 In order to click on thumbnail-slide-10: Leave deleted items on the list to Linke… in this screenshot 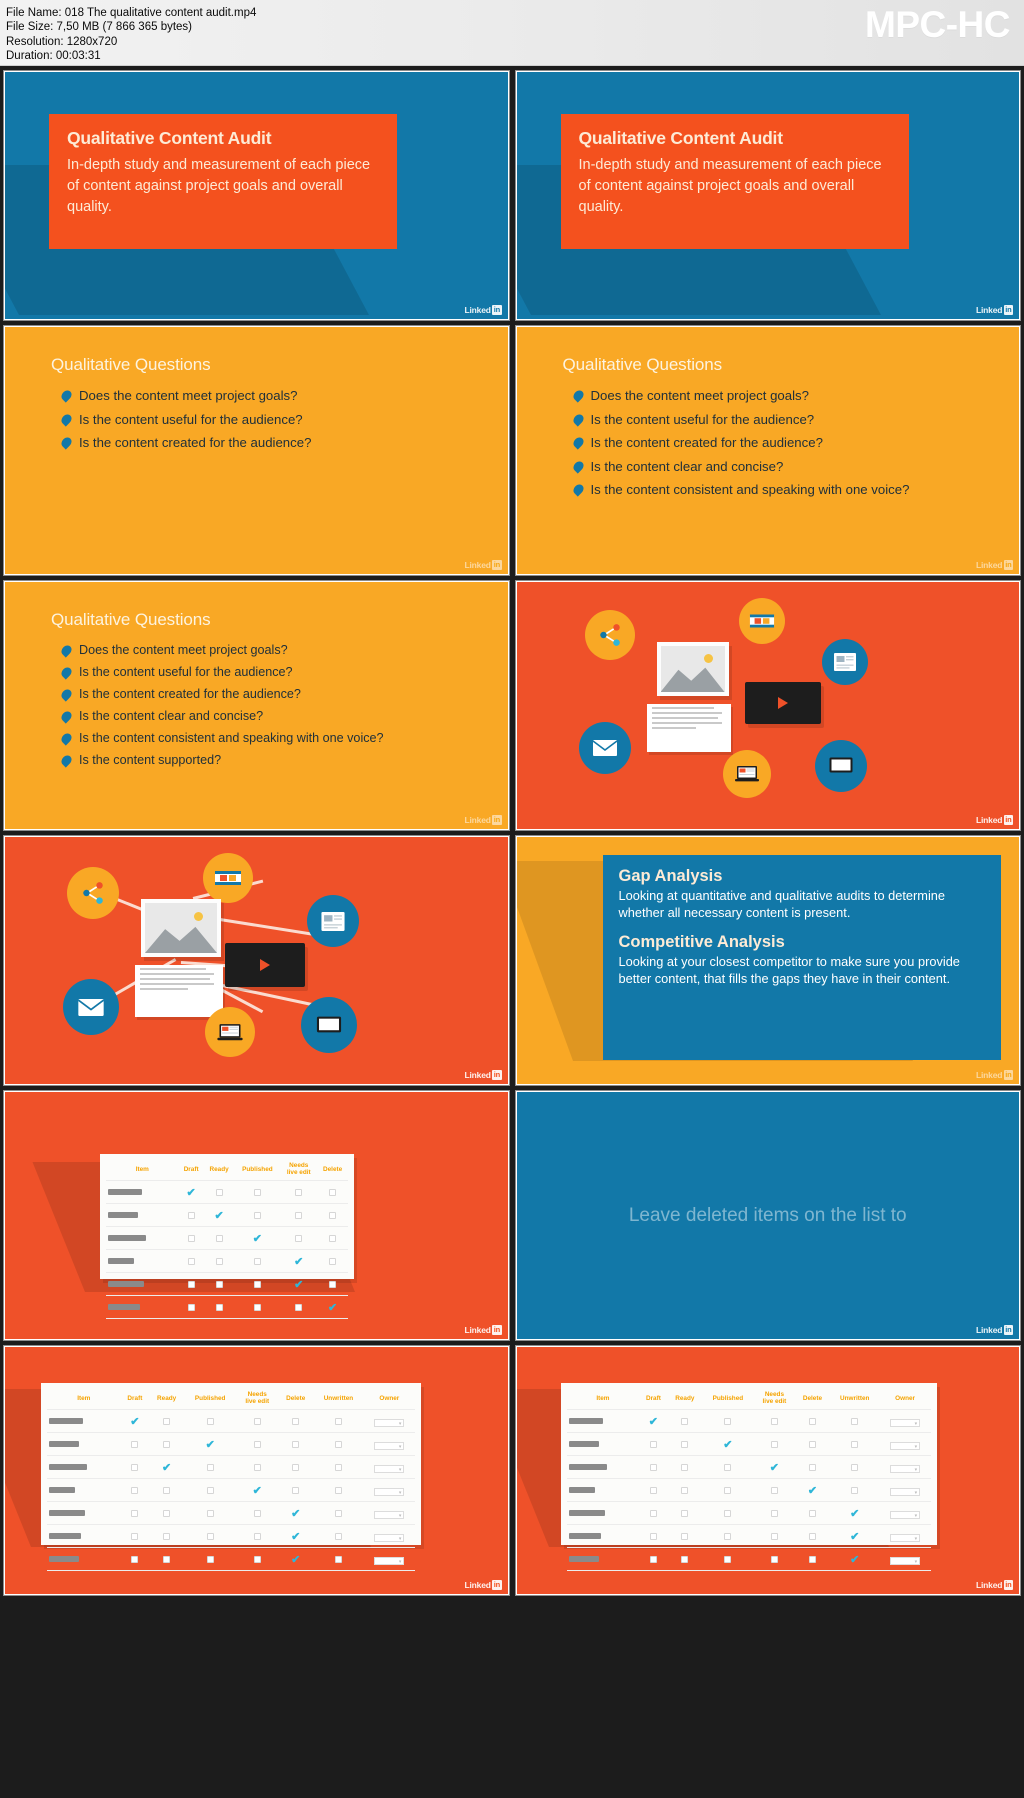, I will do `click(767, 1215)`.